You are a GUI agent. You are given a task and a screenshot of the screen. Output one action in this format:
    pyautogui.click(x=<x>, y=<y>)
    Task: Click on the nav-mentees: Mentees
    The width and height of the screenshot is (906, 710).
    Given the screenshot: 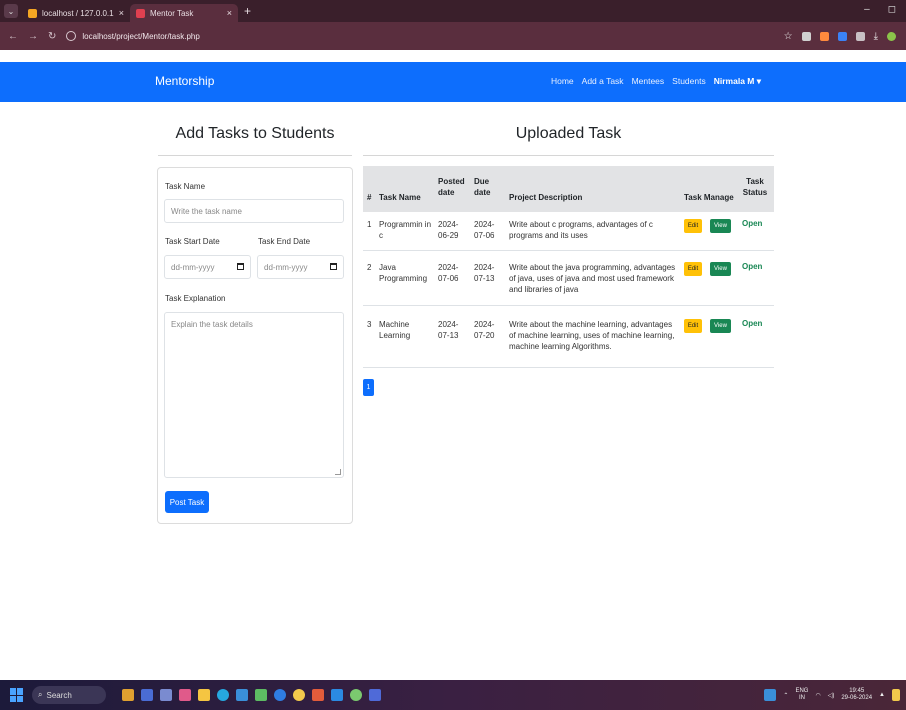 What is the action you would take?
    pyautogui.click(x=648, y=81)
    